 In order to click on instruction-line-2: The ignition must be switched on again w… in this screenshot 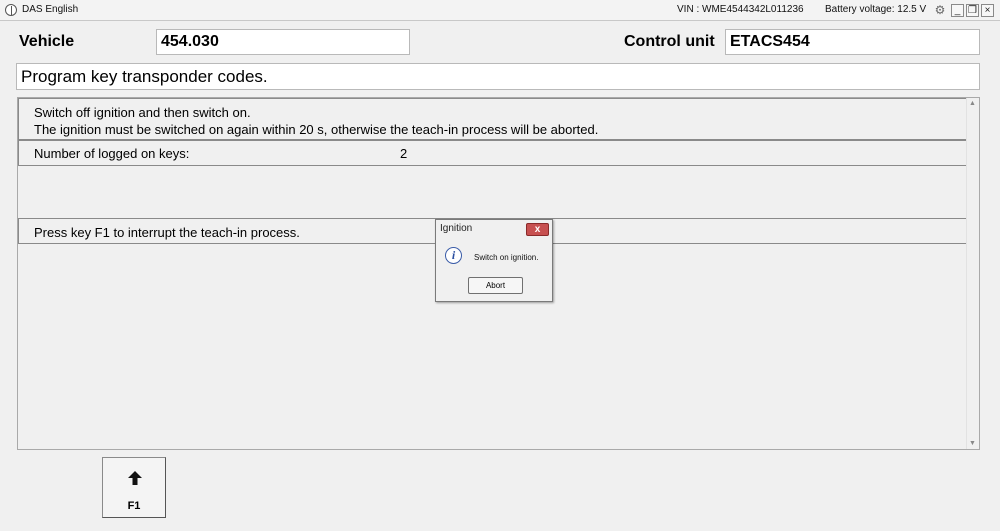, I will do `click(316, 129)`.